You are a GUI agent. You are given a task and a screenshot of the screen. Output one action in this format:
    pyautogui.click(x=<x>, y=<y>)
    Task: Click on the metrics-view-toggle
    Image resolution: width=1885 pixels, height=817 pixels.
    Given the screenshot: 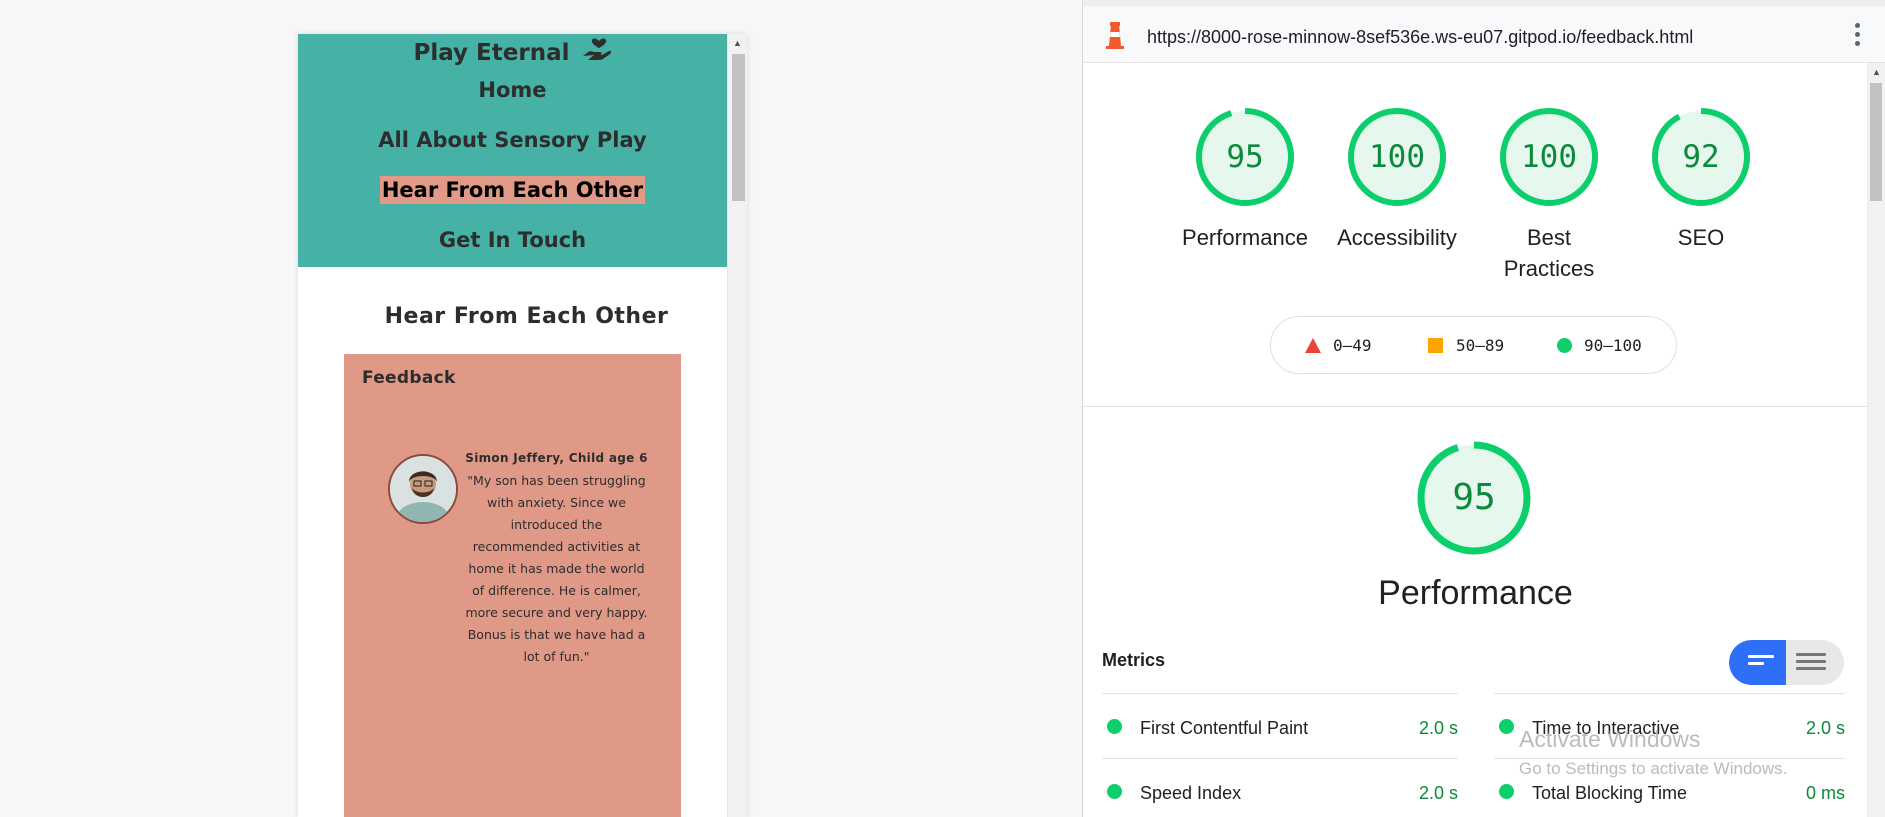 What is the action you would take?
    pyautogui.click(x=1786, y=662)
    